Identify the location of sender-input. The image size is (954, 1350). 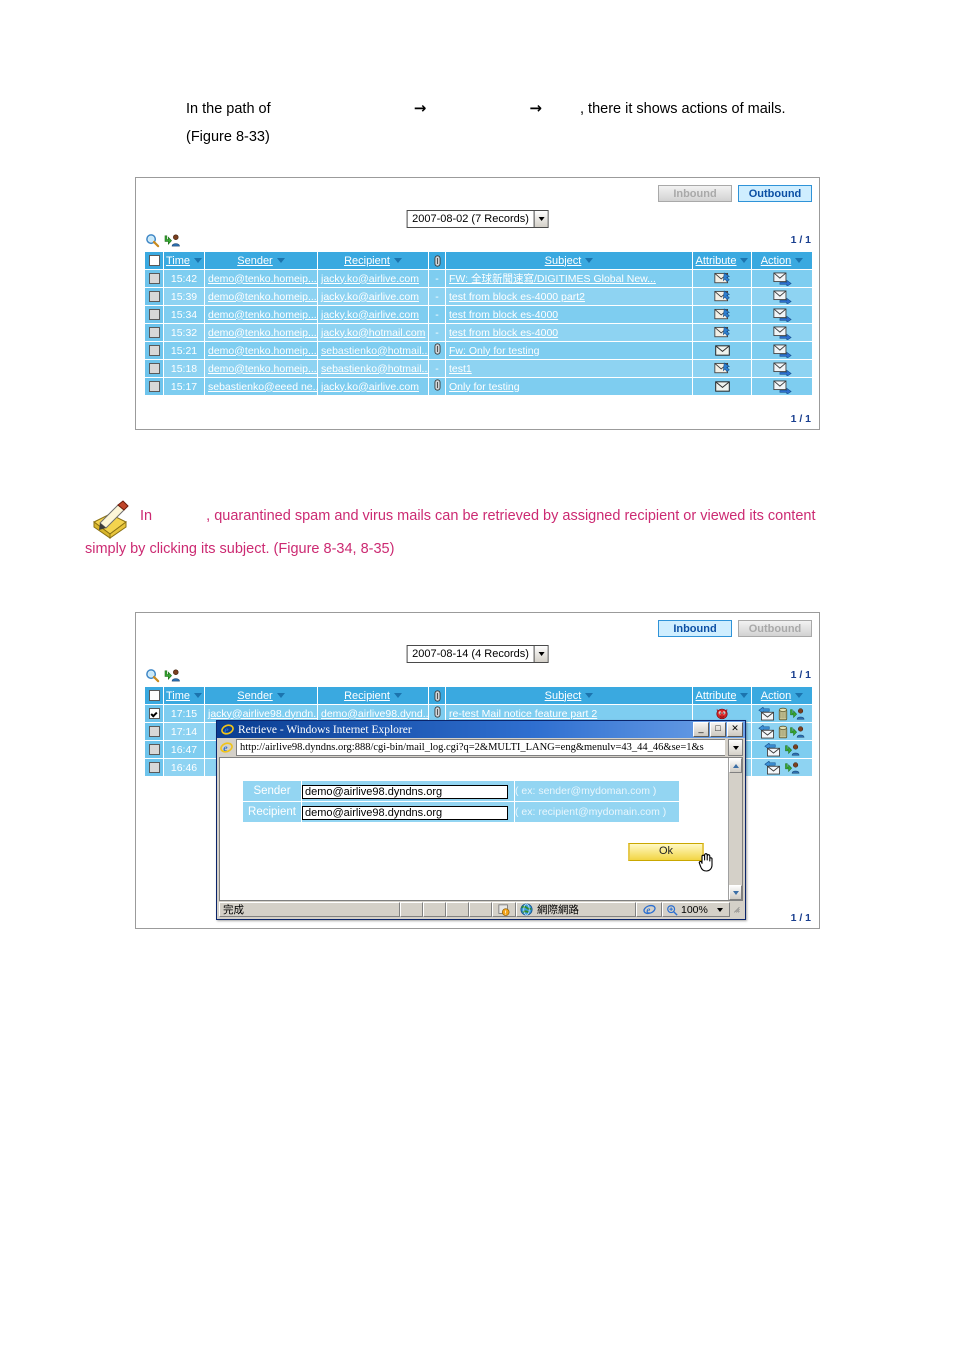
(405, 792).